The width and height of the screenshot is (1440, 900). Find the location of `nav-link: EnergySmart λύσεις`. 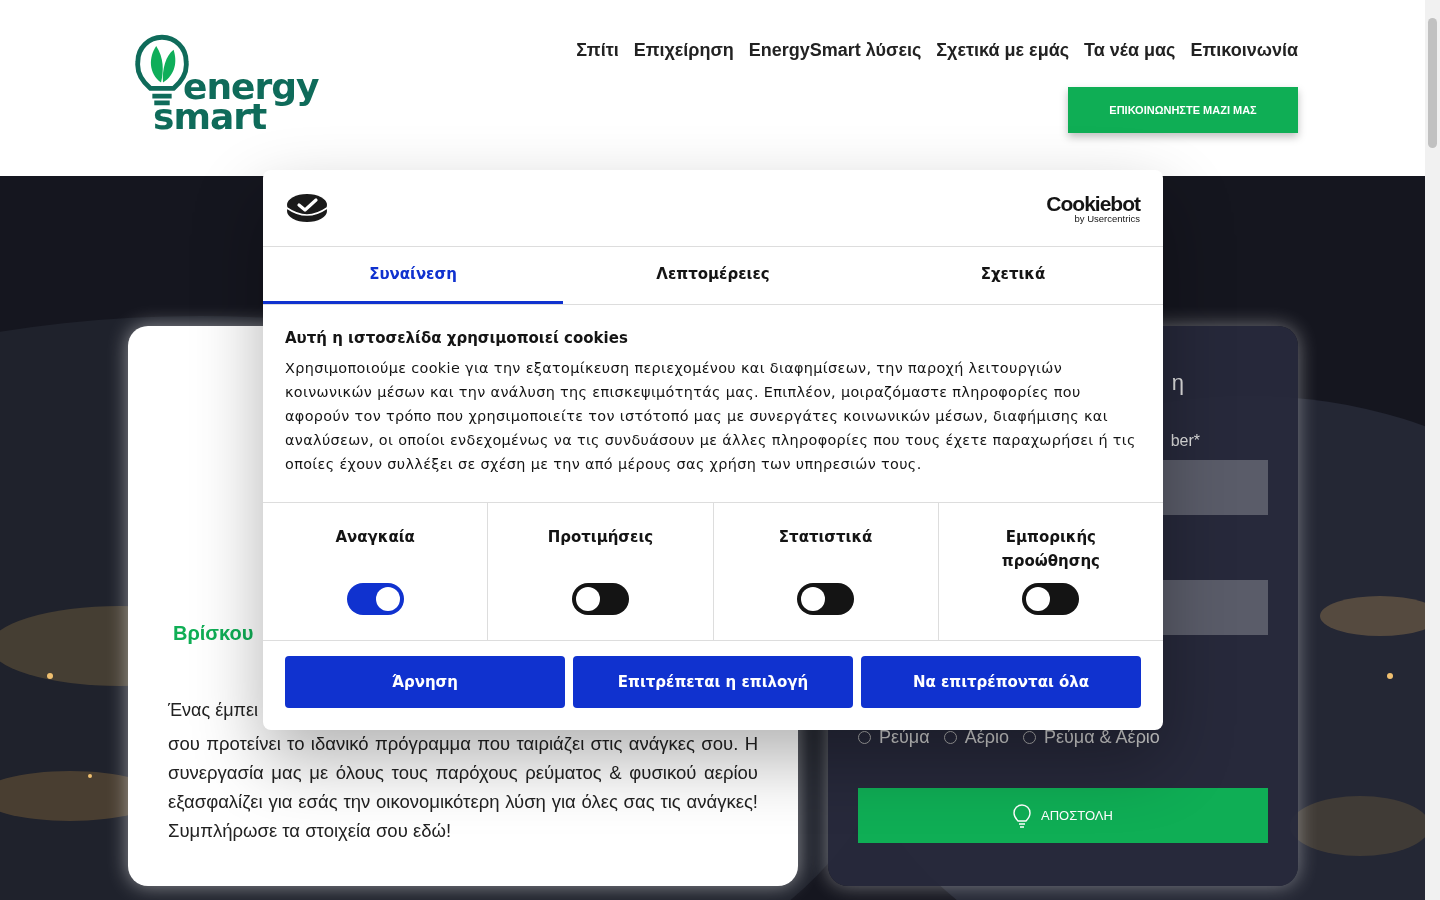

nav-link: EnergySmart λύσεις is located at coordinates (835, 50).